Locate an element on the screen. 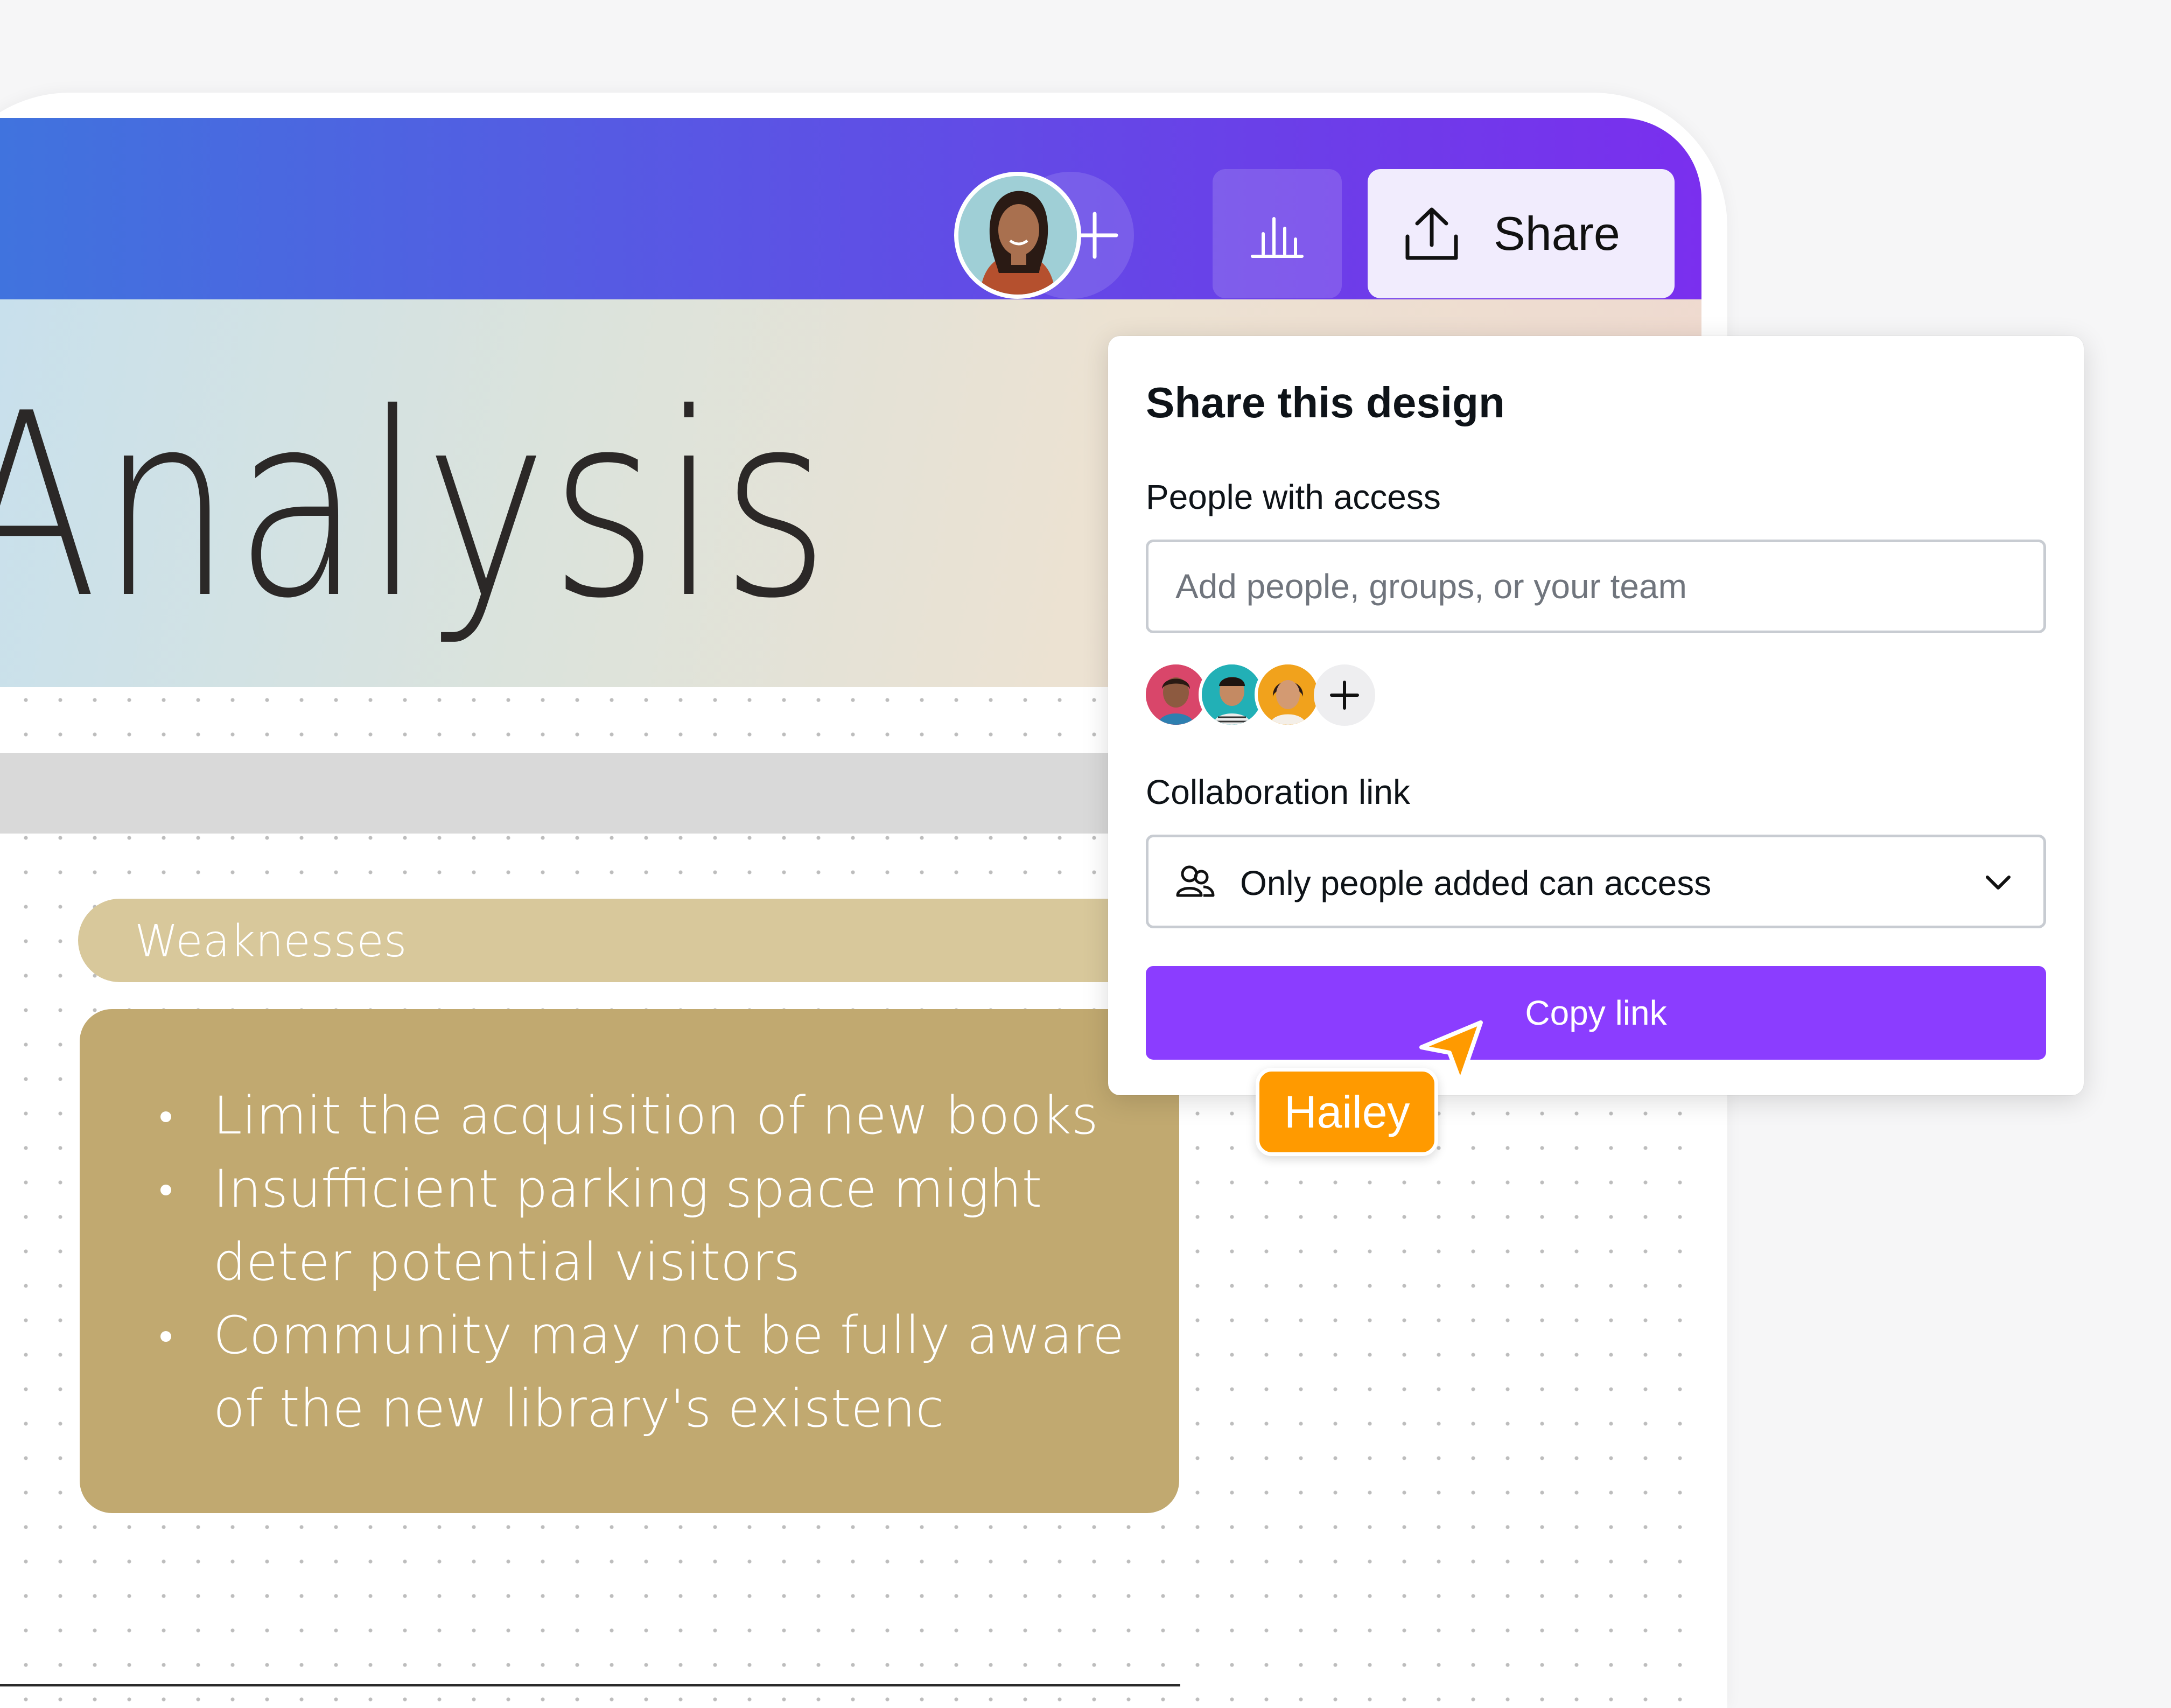  collaborator-name-tag: Hailey is located at coordinates (1348, 1112).